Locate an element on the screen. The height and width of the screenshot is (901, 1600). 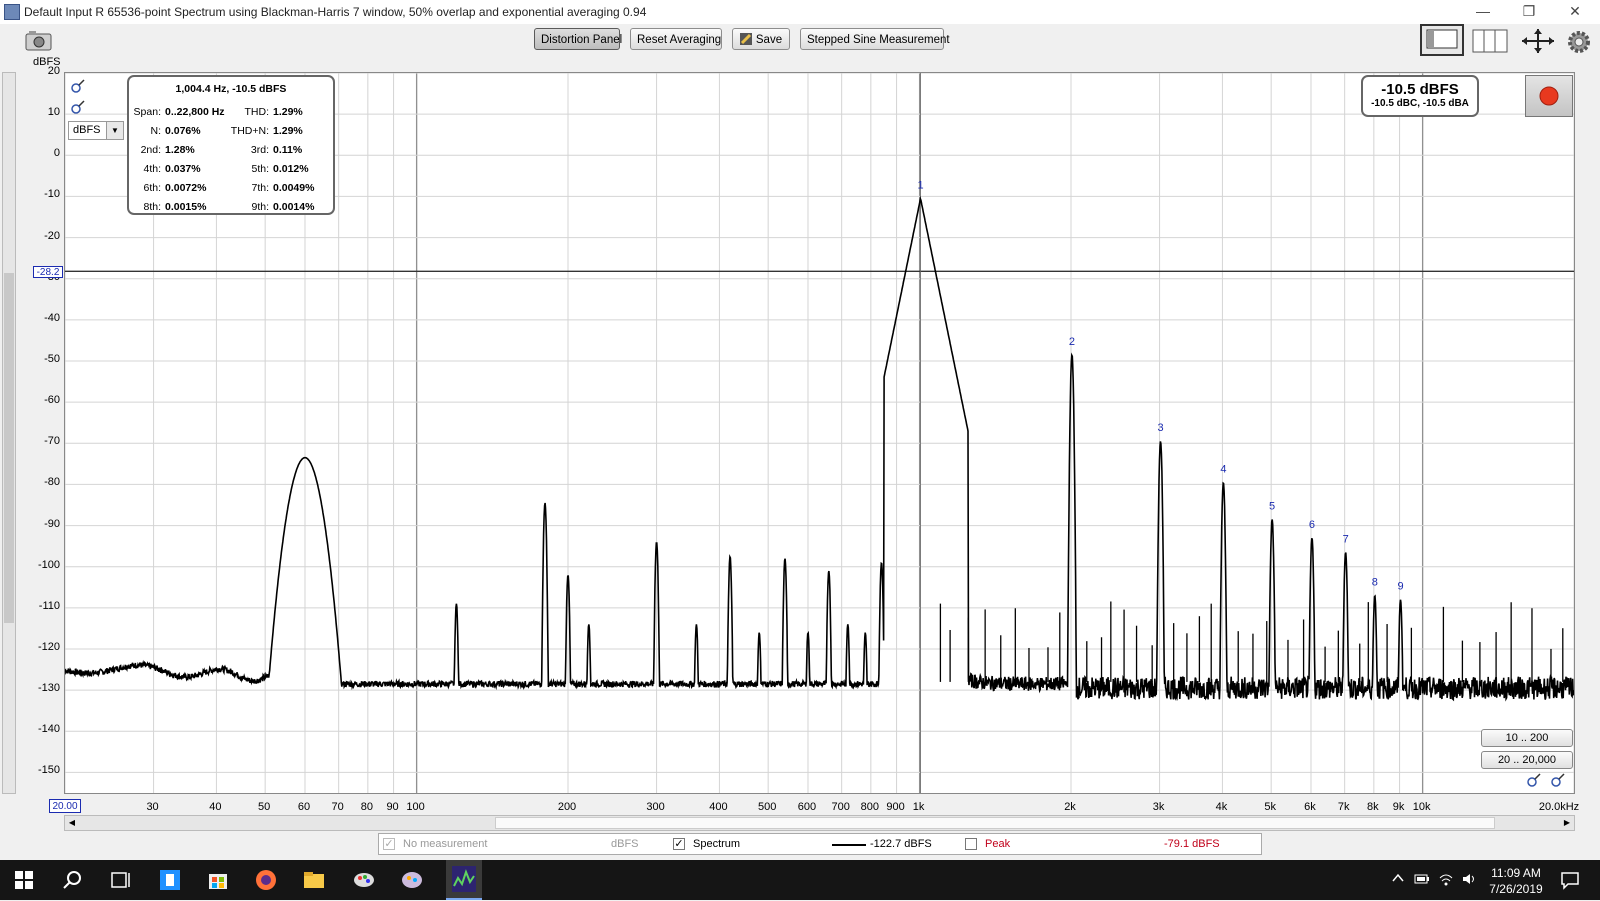
search-icon is located at coordinates (72, 880).